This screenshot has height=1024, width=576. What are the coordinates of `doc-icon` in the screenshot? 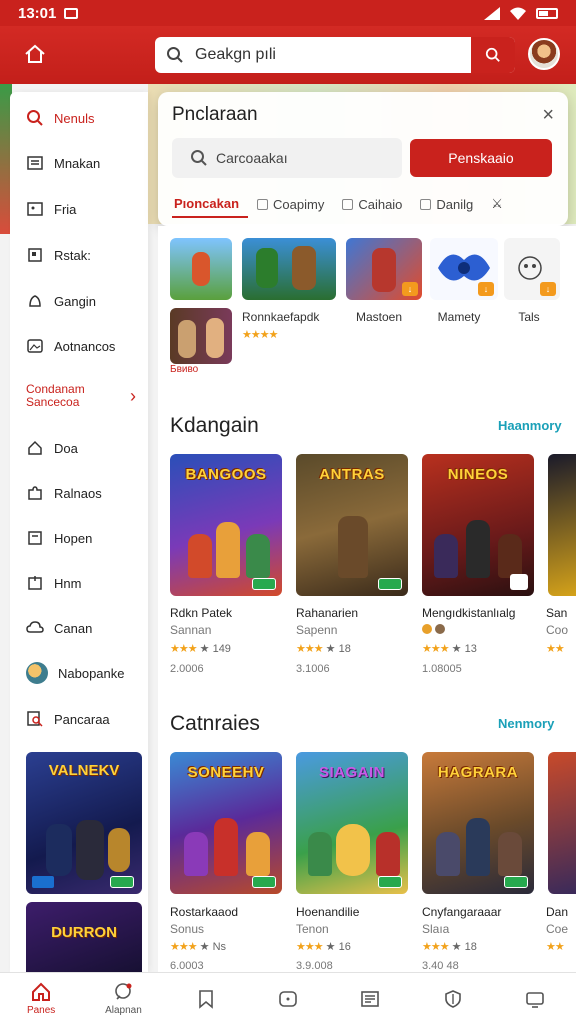 It's located at (35, 538).